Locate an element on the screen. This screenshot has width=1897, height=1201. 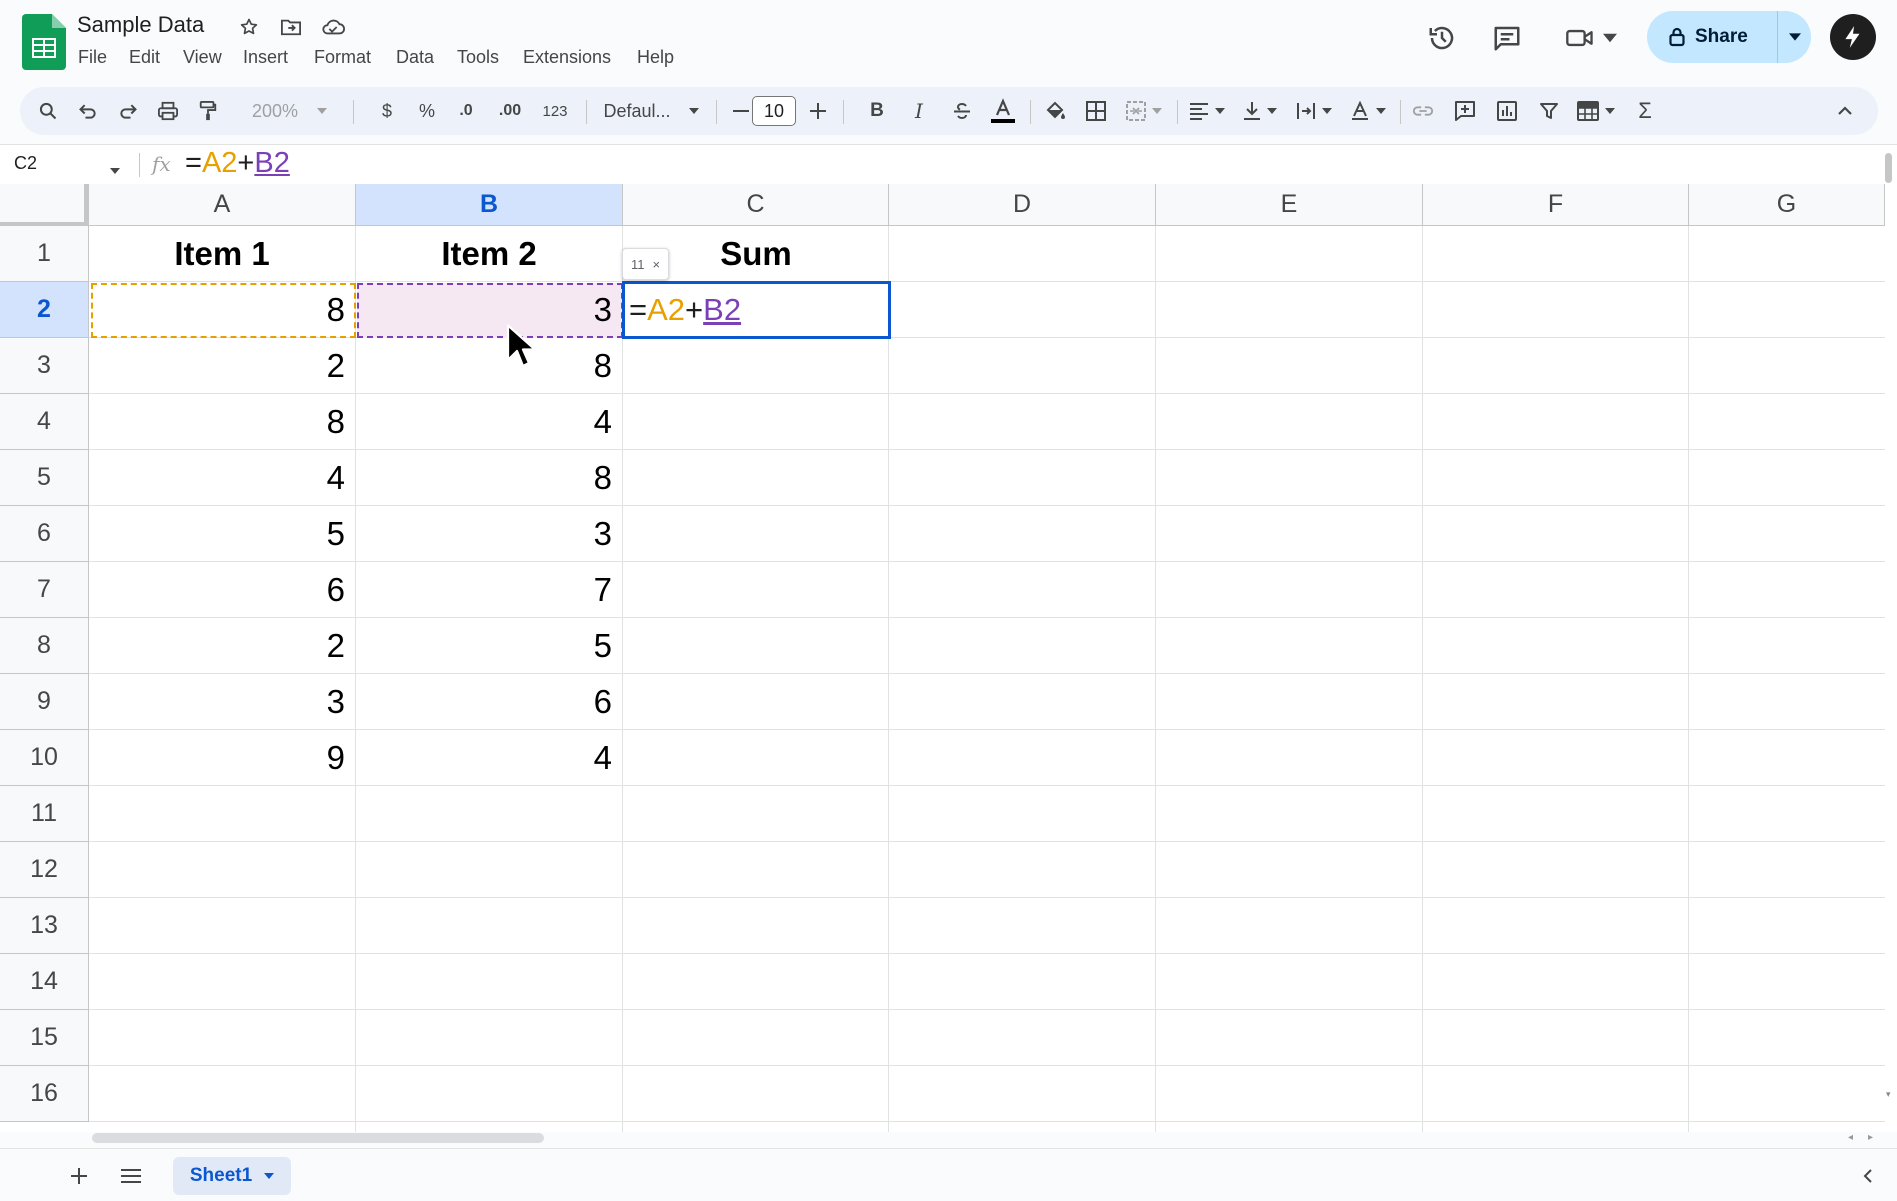
row-header-2: 2 is located at coordinates (44, 310).